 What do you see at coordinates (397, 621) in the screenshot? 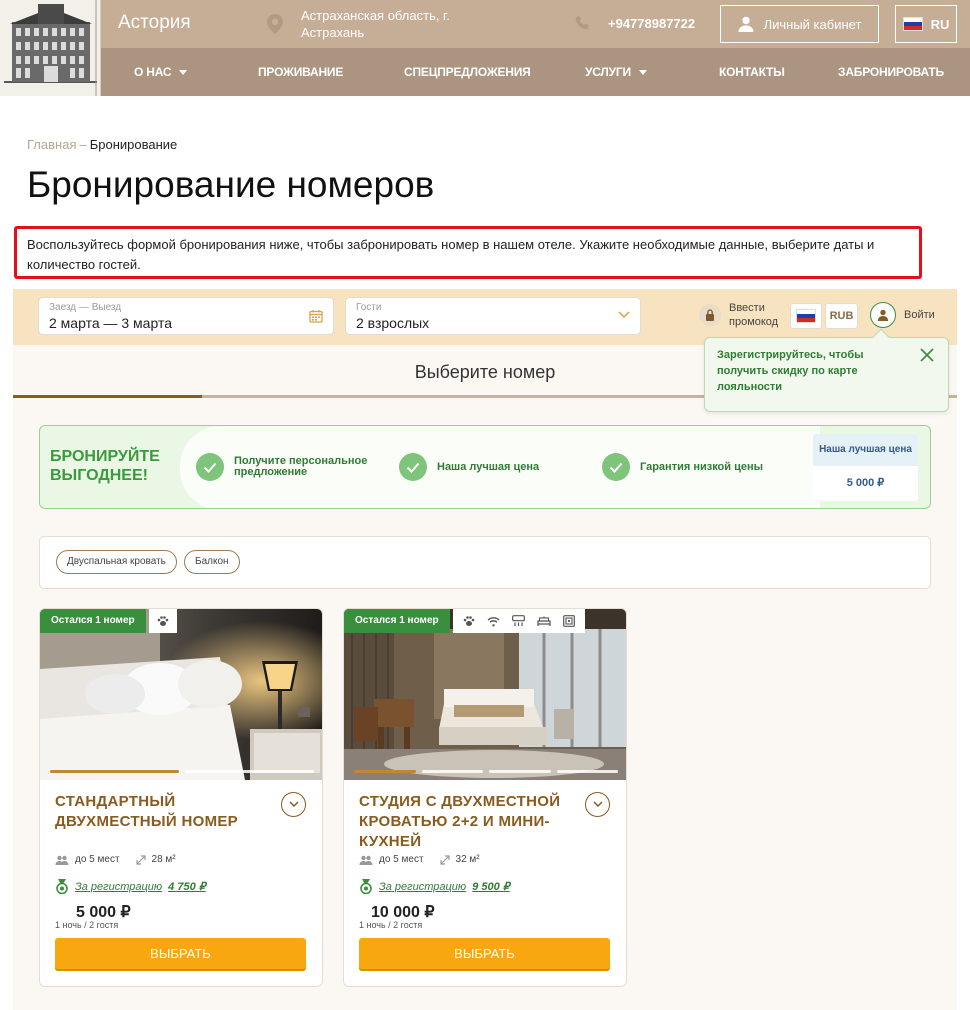
I see `availability-badge: Остался 1 номер` at bounding box center [397, 621].